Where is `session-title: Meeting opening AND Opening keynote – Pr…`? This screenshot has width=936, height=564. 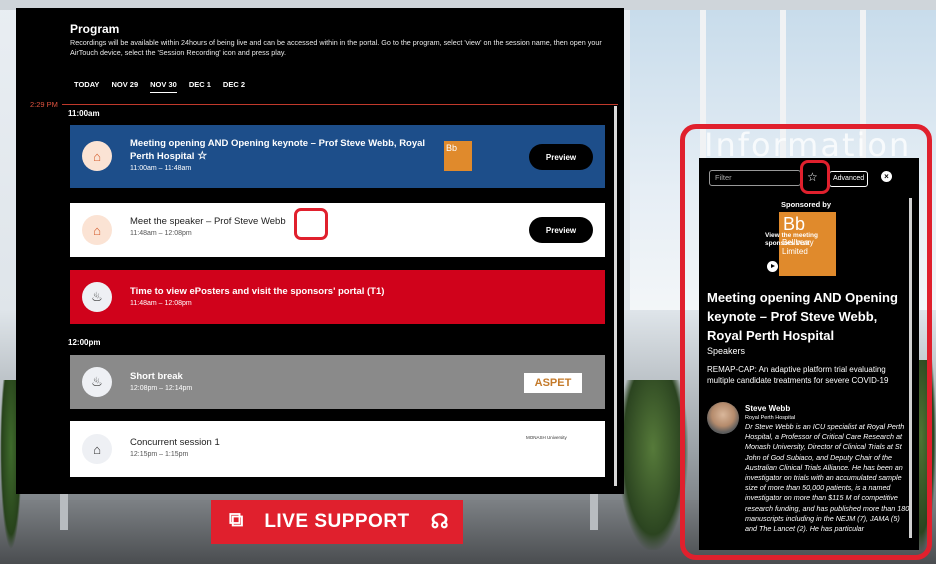
session-title: Meeting opening AND Opening keynote – Pr… is located at coordinates (278, 150).